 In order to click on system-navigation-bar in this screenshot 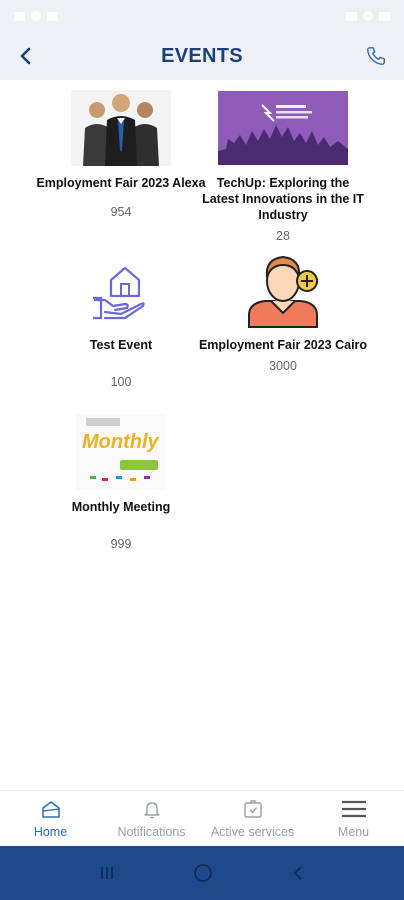, I will do `click(202, 873)`.